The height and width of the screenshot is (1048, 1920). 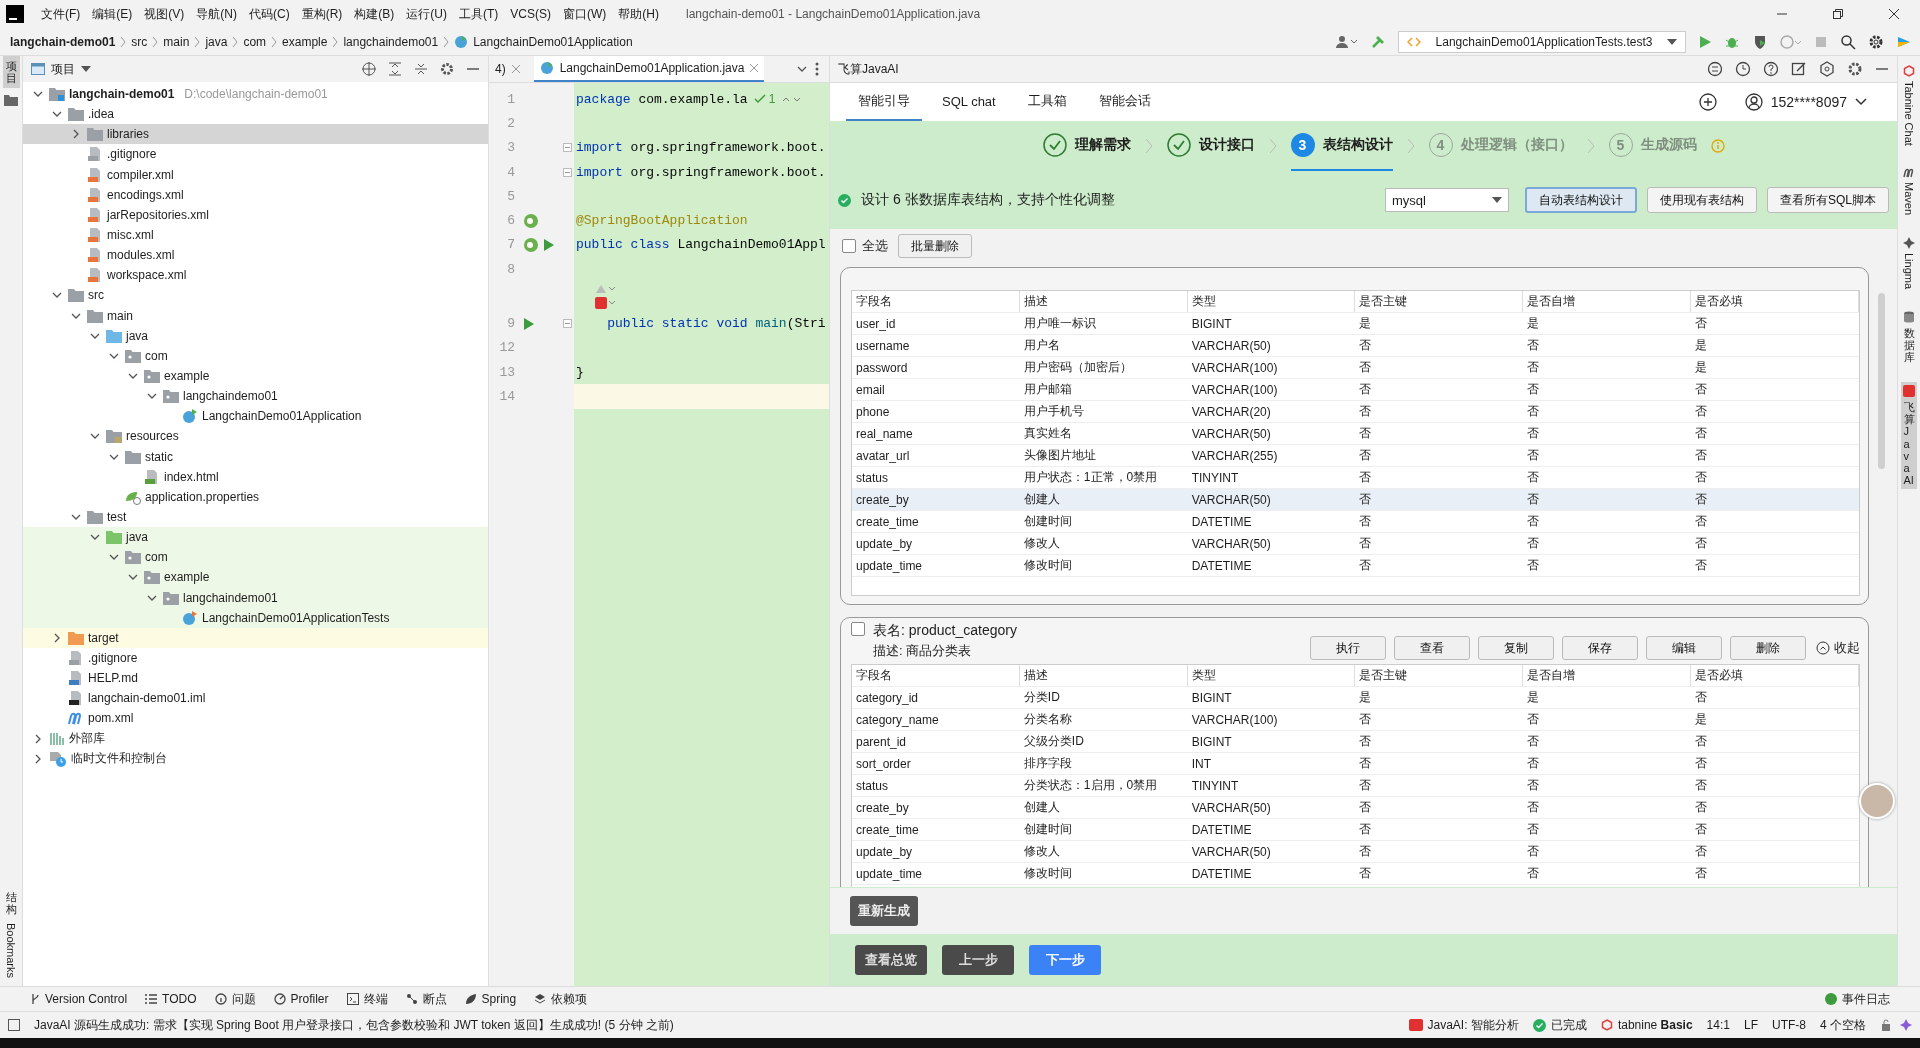 What do you see at coordinates (1348, 648) in the screenshot?
I see `table-action-button: 执行` at bounding box center [1348, 648].